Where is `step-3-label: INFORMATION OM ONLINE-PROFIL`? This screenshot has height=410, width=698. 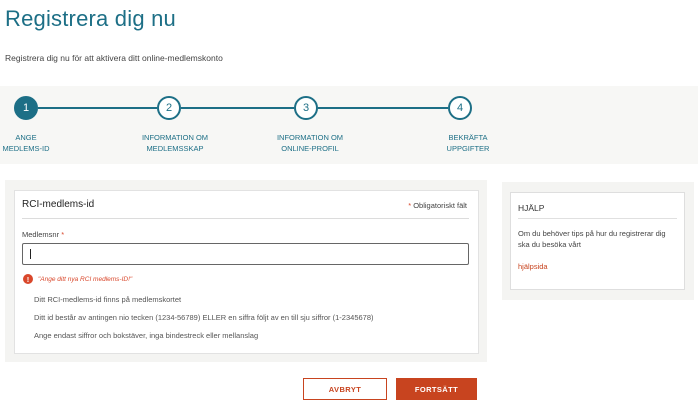
step-3-label: INFORMATION OM ONLINE-PROFIL is located at coordinates (310, 143).